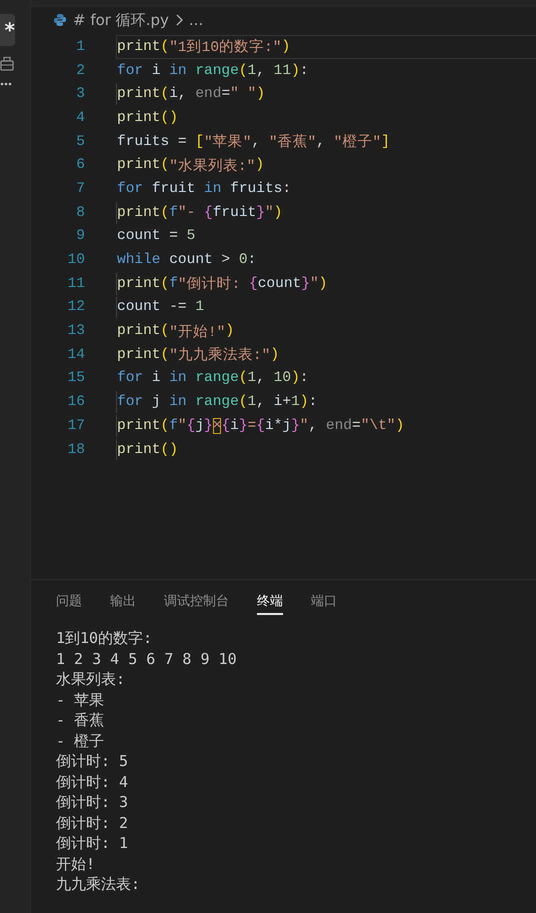 The height and width of the screenshot is (913, 536). Describe the element at coordinates (80, 118) in the screenshot. I see `line-number: 4` at that location.